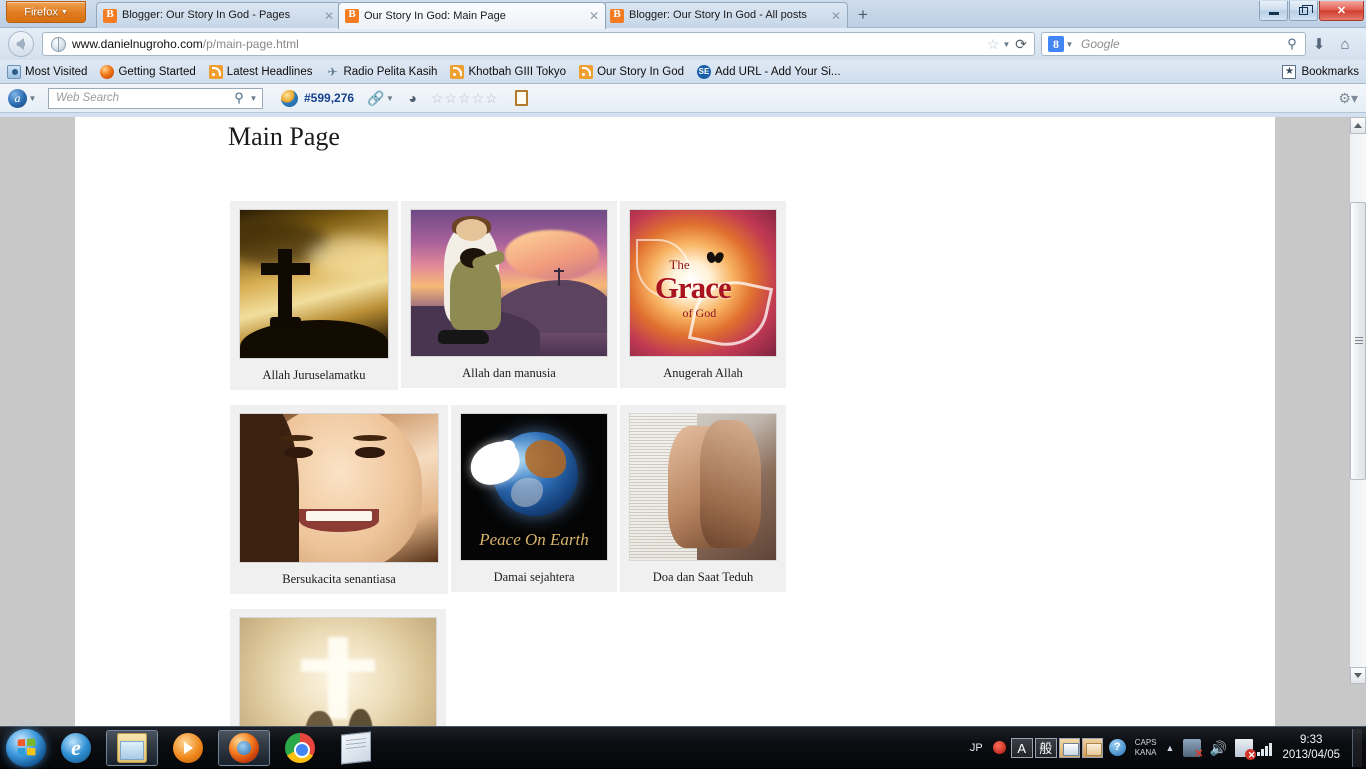 The width and height of the screenshot is (1366, 769). What do you see at coordinates (1311, 748) in the screenshot?
I see `clock: 9:33 2013/04/05` at bounding box center [1311, 748].